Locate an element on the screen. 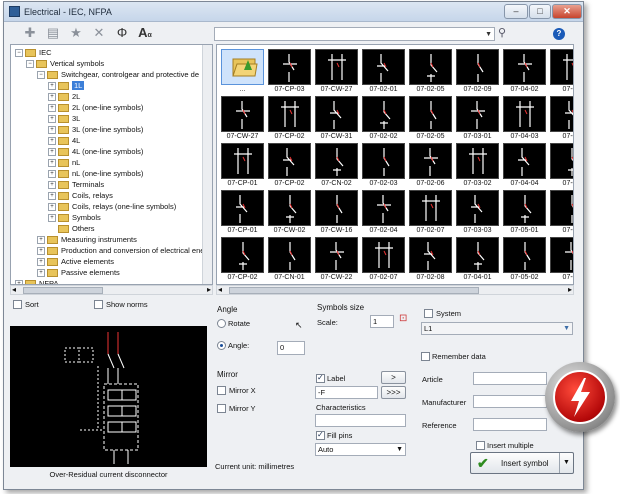 The height and width of the screenshot is (494, 620). tree-node: + nL (one-line symbols) is located at coordinates (95, 173).